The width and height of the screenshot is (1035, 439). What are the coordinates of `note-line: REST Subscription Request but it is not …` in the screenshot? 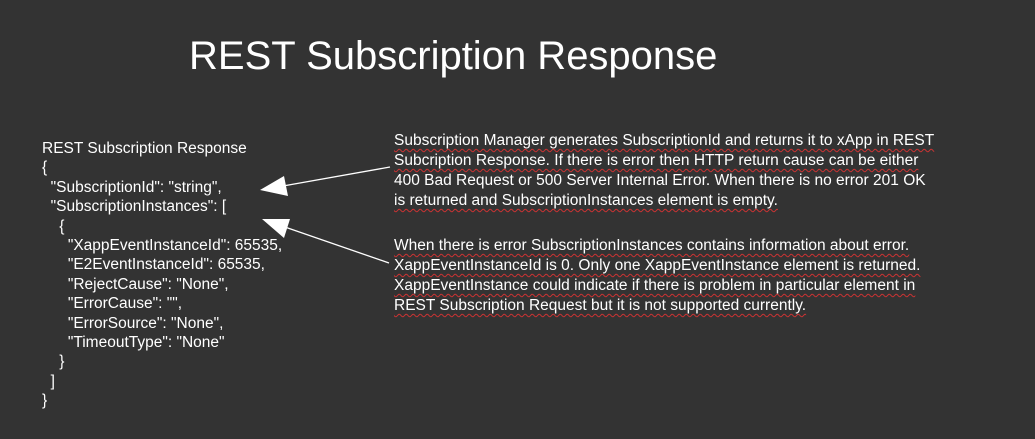 It's located at (600, 305).